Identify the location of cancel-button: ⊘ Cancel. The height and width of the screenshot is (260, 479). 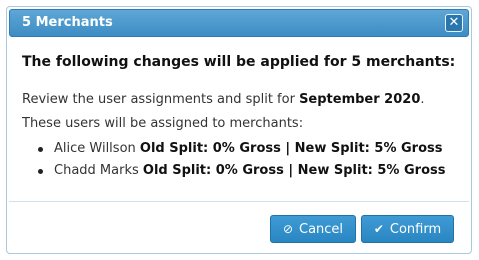
(313, 229).